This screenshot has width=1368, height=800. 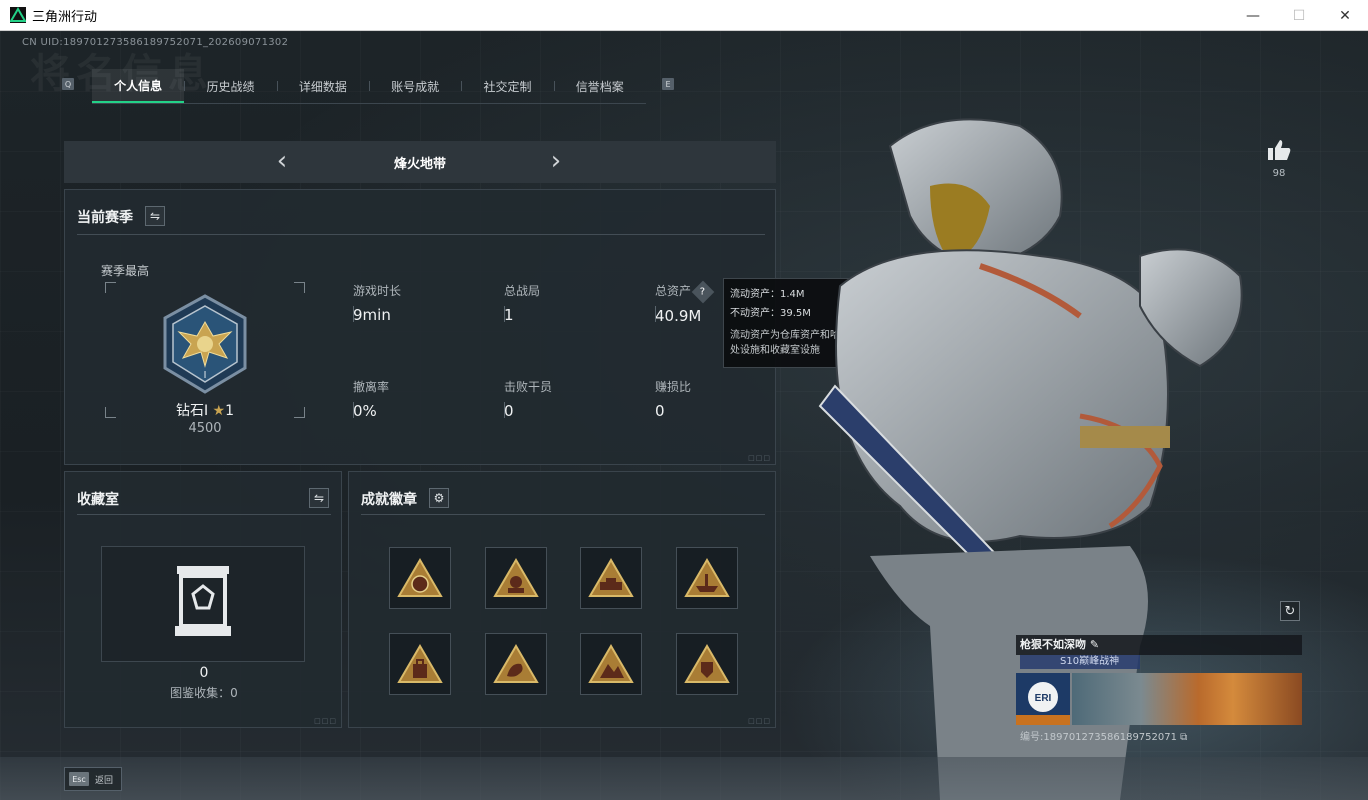 I want to click on window-title: 三角洲行动, so click(x=65, y=17).